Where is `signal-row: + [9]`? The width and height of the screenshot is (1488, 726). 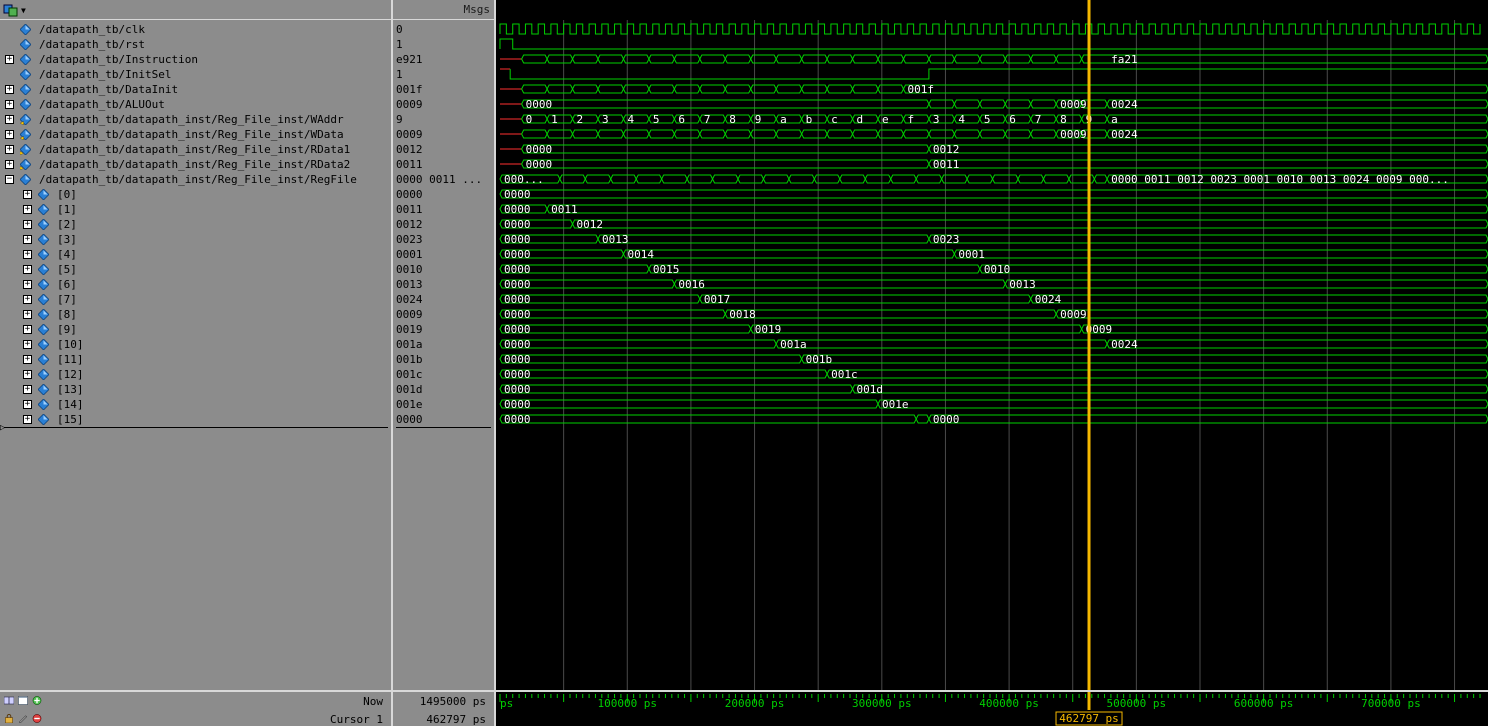 signal-row: + [9] is located at coordinates (195, 329).